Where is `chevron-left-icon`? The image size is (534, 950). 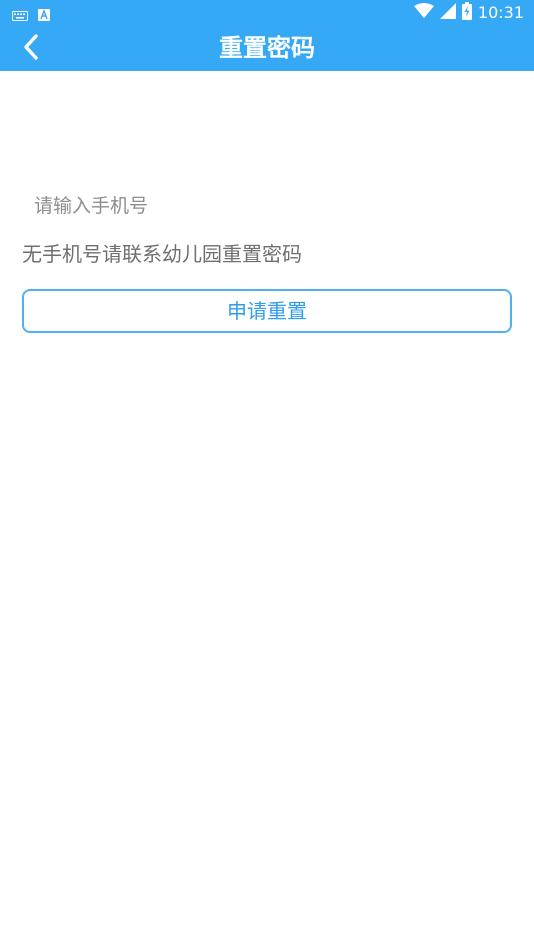 chevron-left-icon is located at coordinates (31, 49).